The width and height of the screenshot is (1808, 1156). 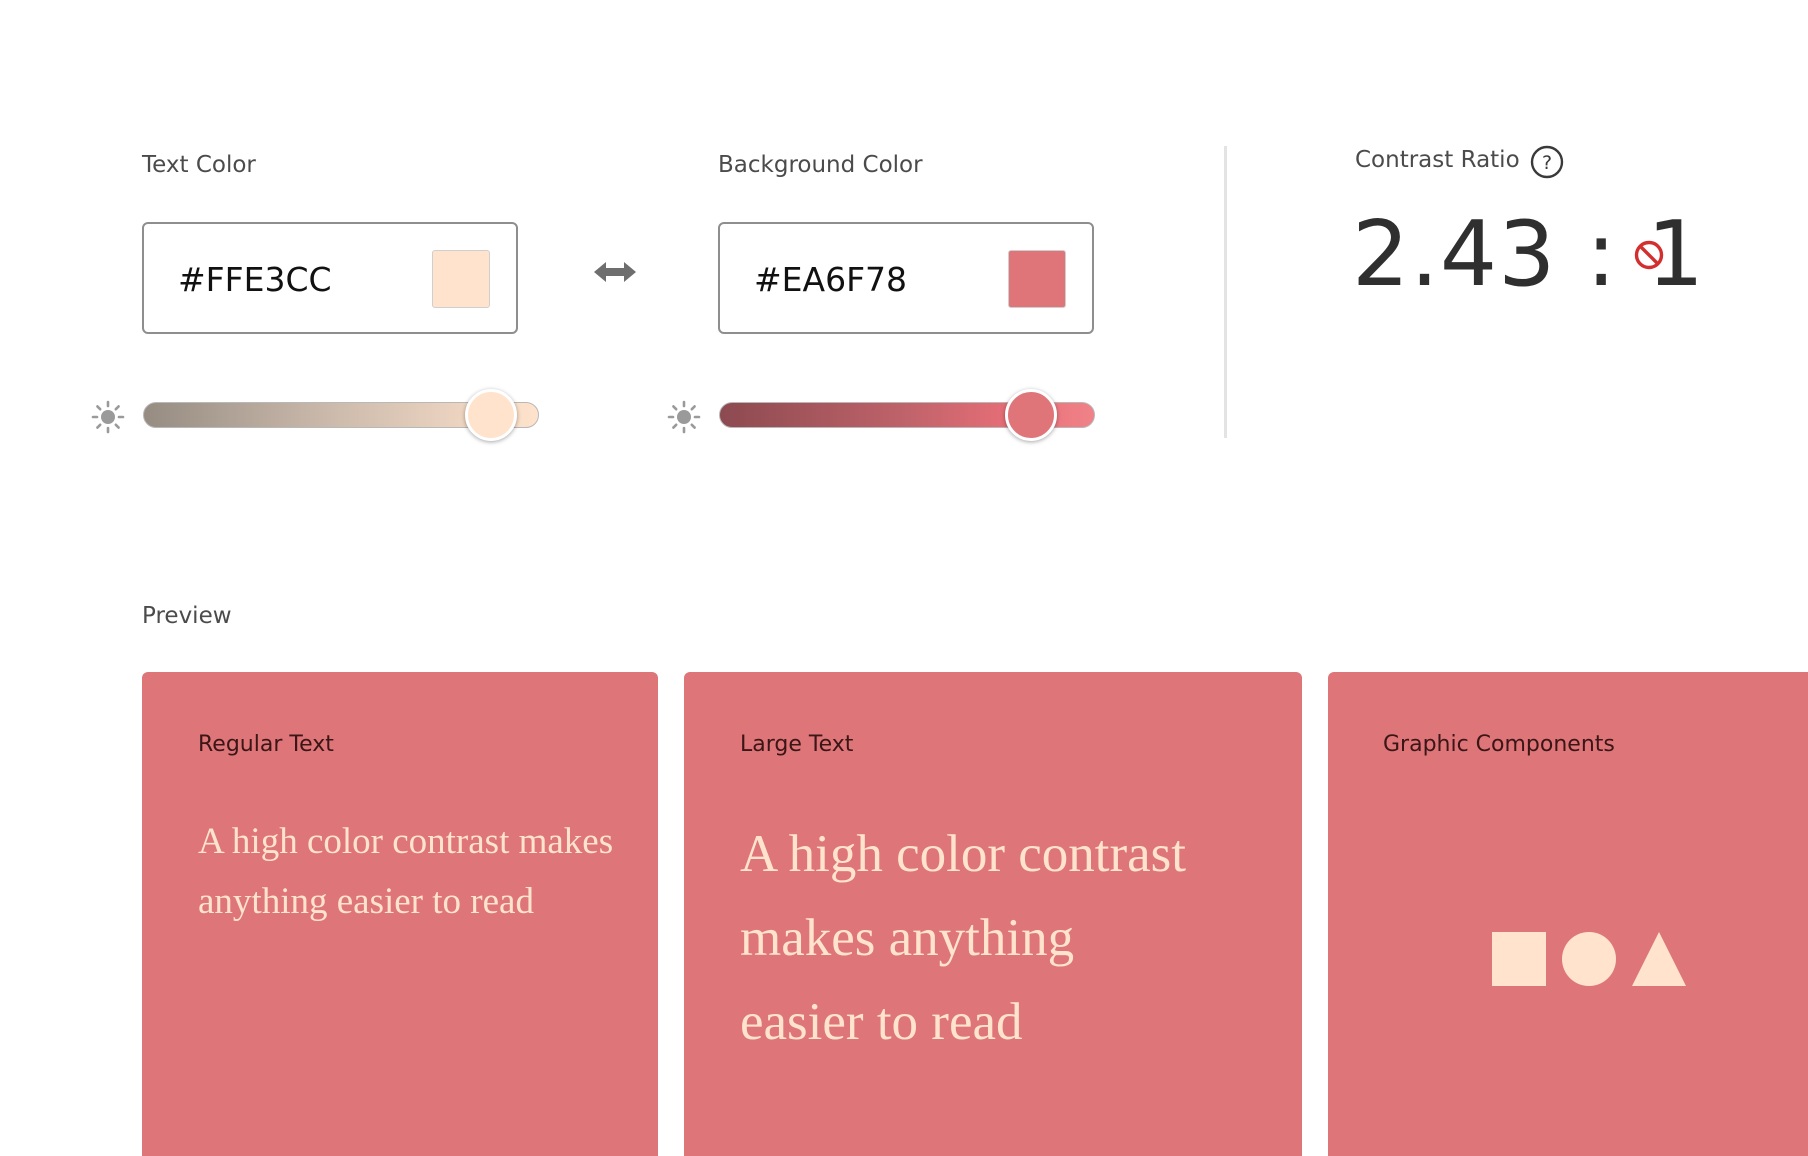 I want to click on fail-icon, so click(x=1649, y=255).